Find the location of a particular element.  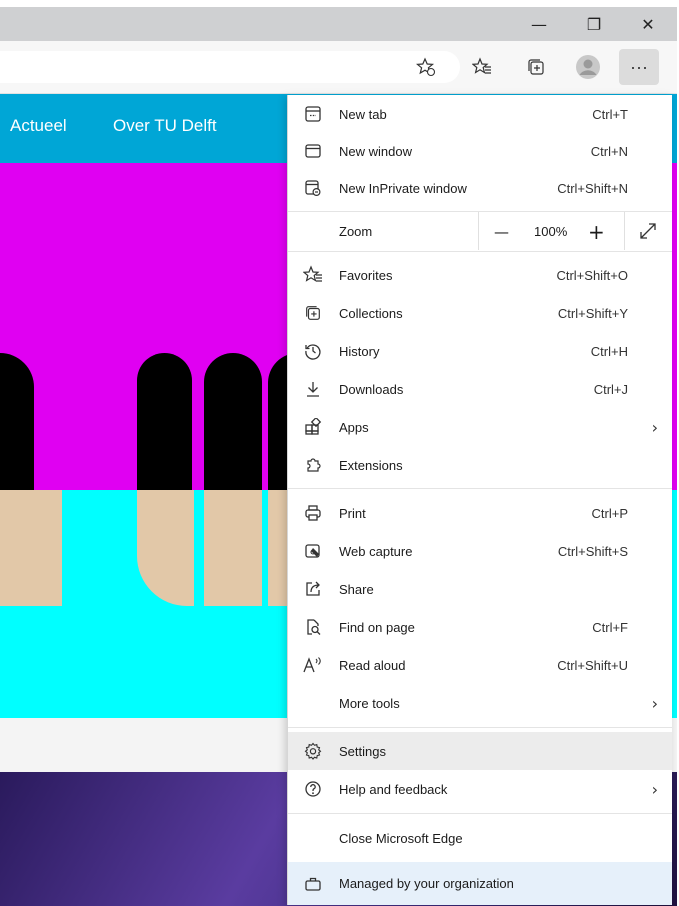

menu-item-shortcut: Ctrl+N is located at coordinates (609, 151).